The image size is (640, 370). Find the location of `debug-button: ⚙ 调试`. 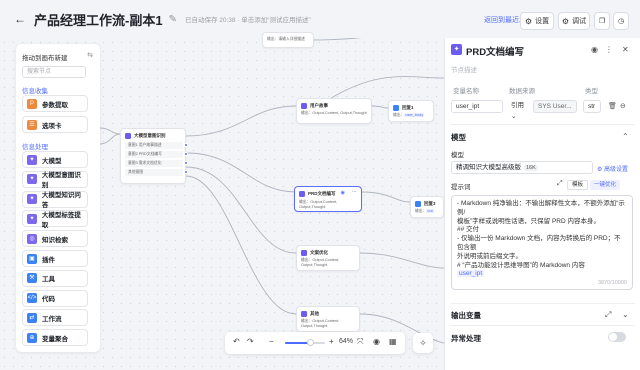

debug-button: ⚙ 调试 is located at coordinates (574, 21).